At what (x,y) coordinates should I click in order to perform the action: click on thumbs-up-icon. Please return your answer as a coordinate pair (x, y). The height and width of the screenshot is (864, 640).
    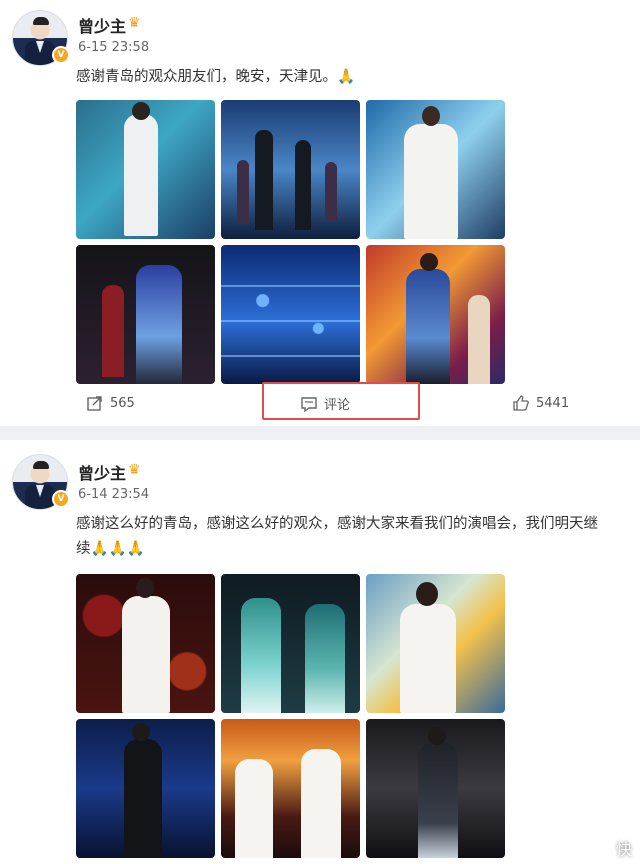
    Looking at the image, I should click on (521, 403).